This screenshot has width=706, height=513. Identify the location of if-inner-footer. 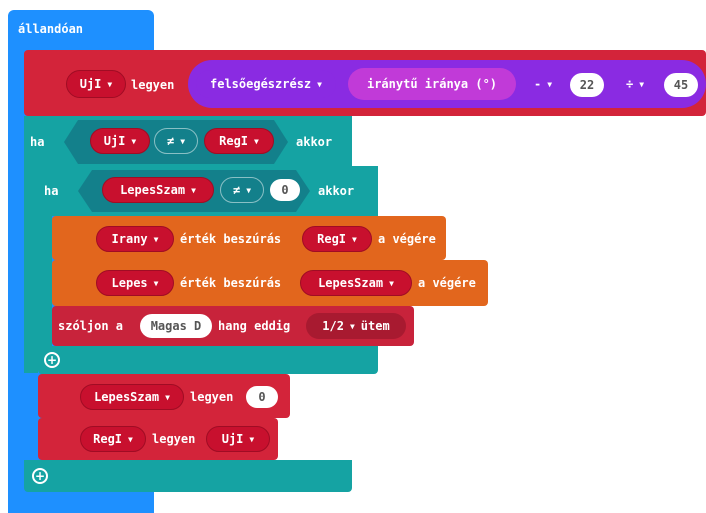
(208, 360).